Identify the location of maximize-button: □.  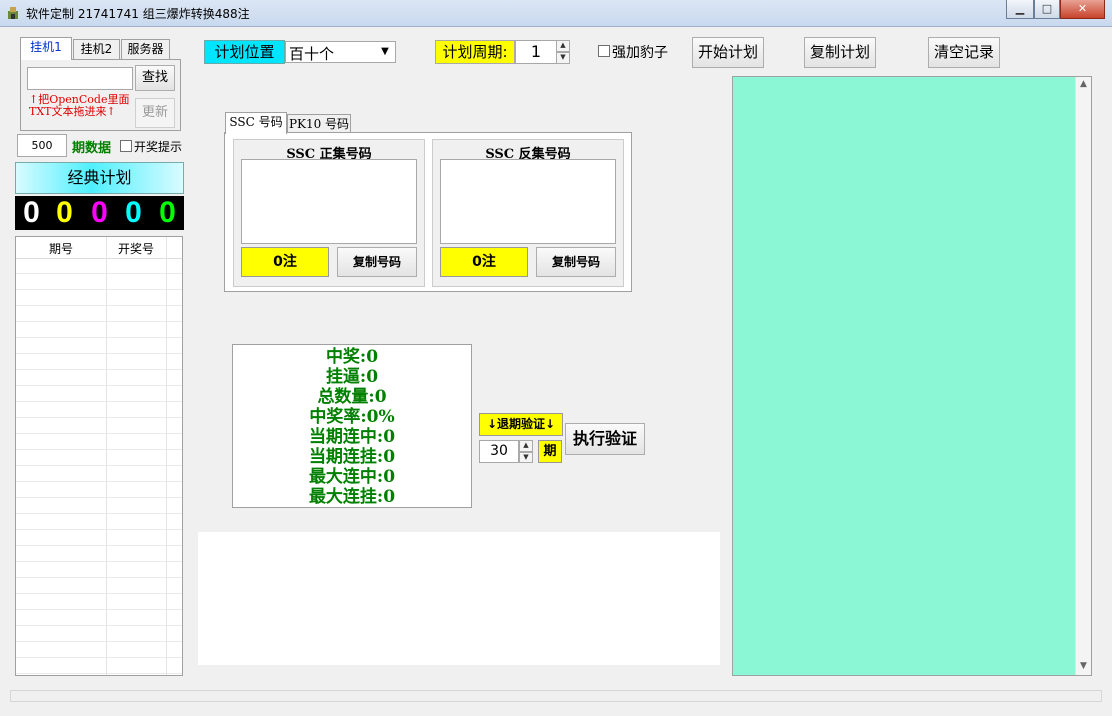
(1047, 9).